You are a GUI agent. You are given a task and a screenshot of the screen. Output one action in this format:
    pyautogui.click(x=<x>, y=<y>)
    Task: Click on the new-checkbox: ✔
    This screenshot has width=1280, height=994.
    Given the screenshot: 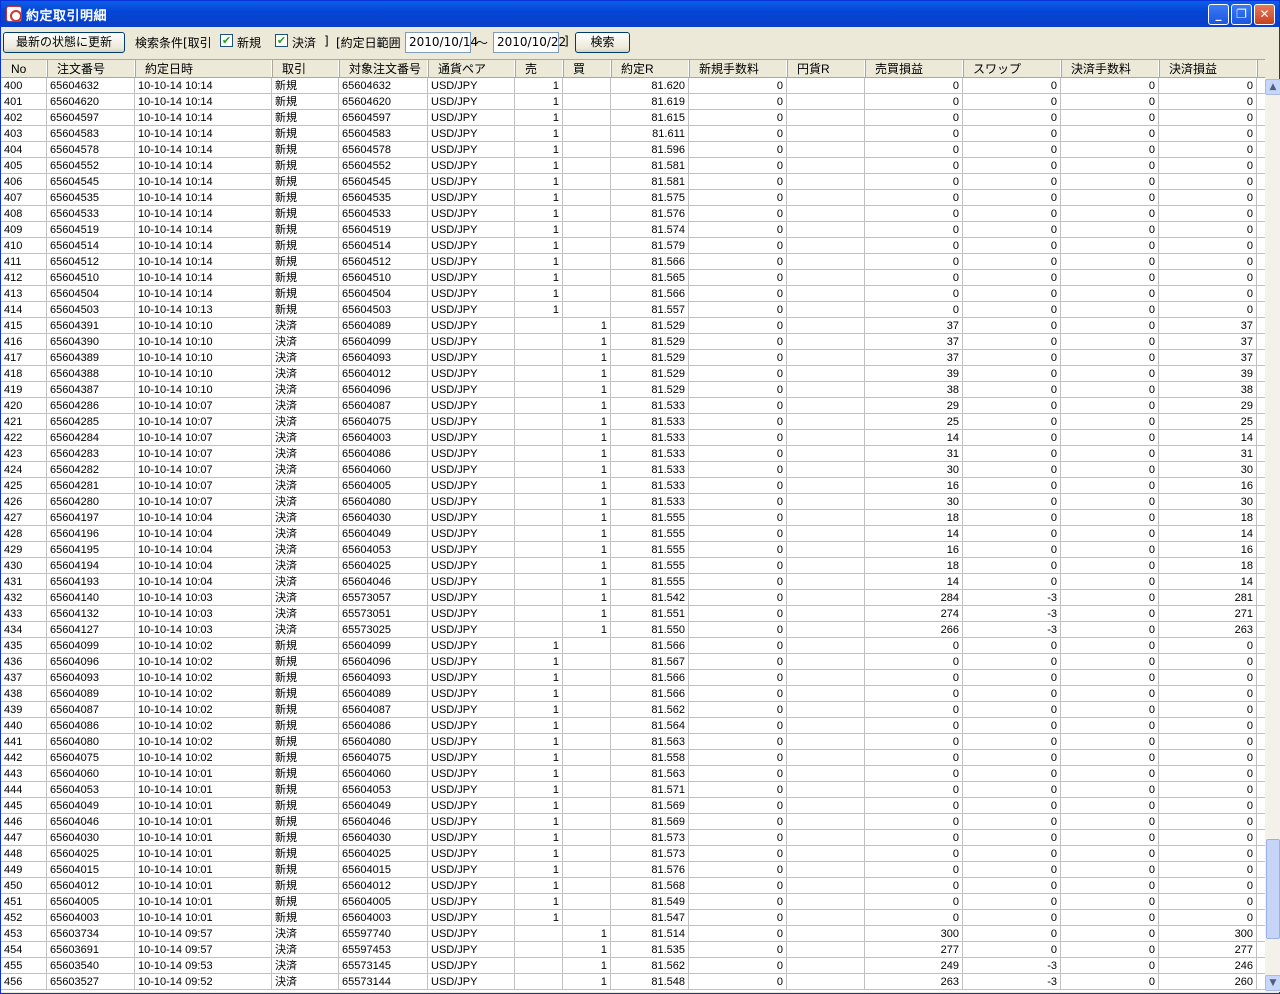 What is the action you would take?
    pyautogui.click(x=226, y=40)
    